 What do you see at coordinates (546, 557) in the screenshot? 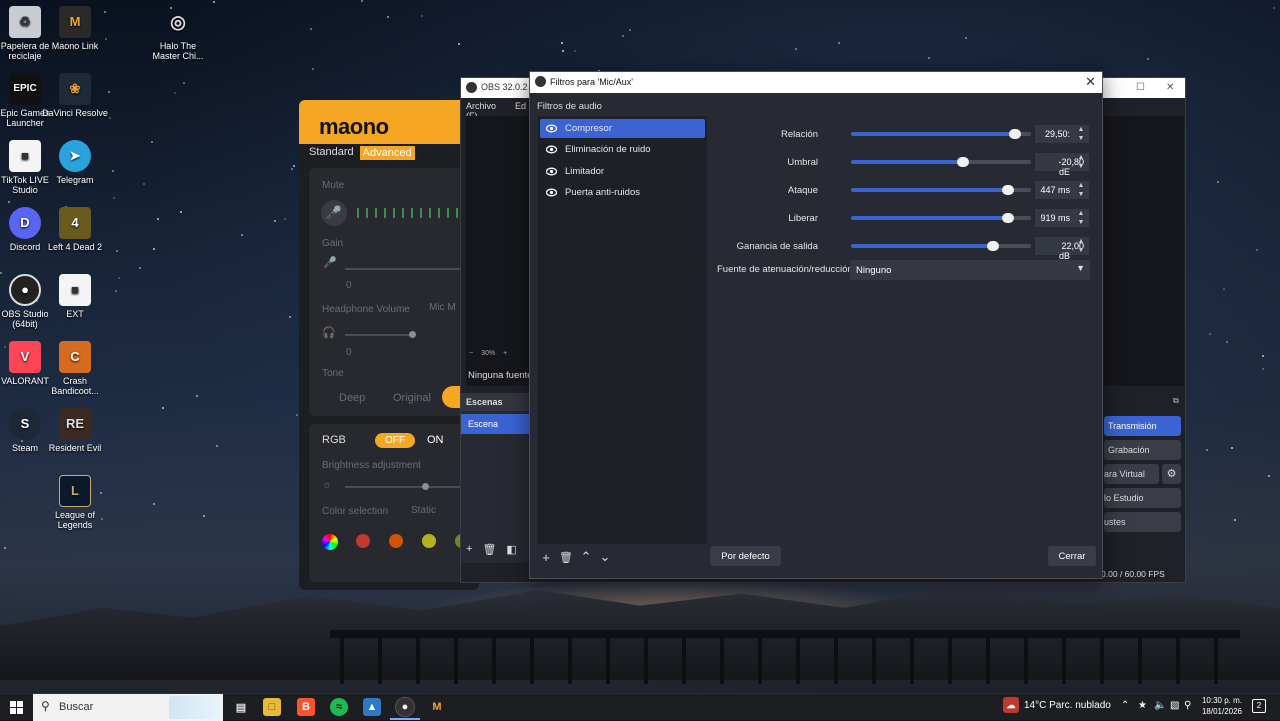
I see `add-filter-icon: +` at bounding box center [546, 557].